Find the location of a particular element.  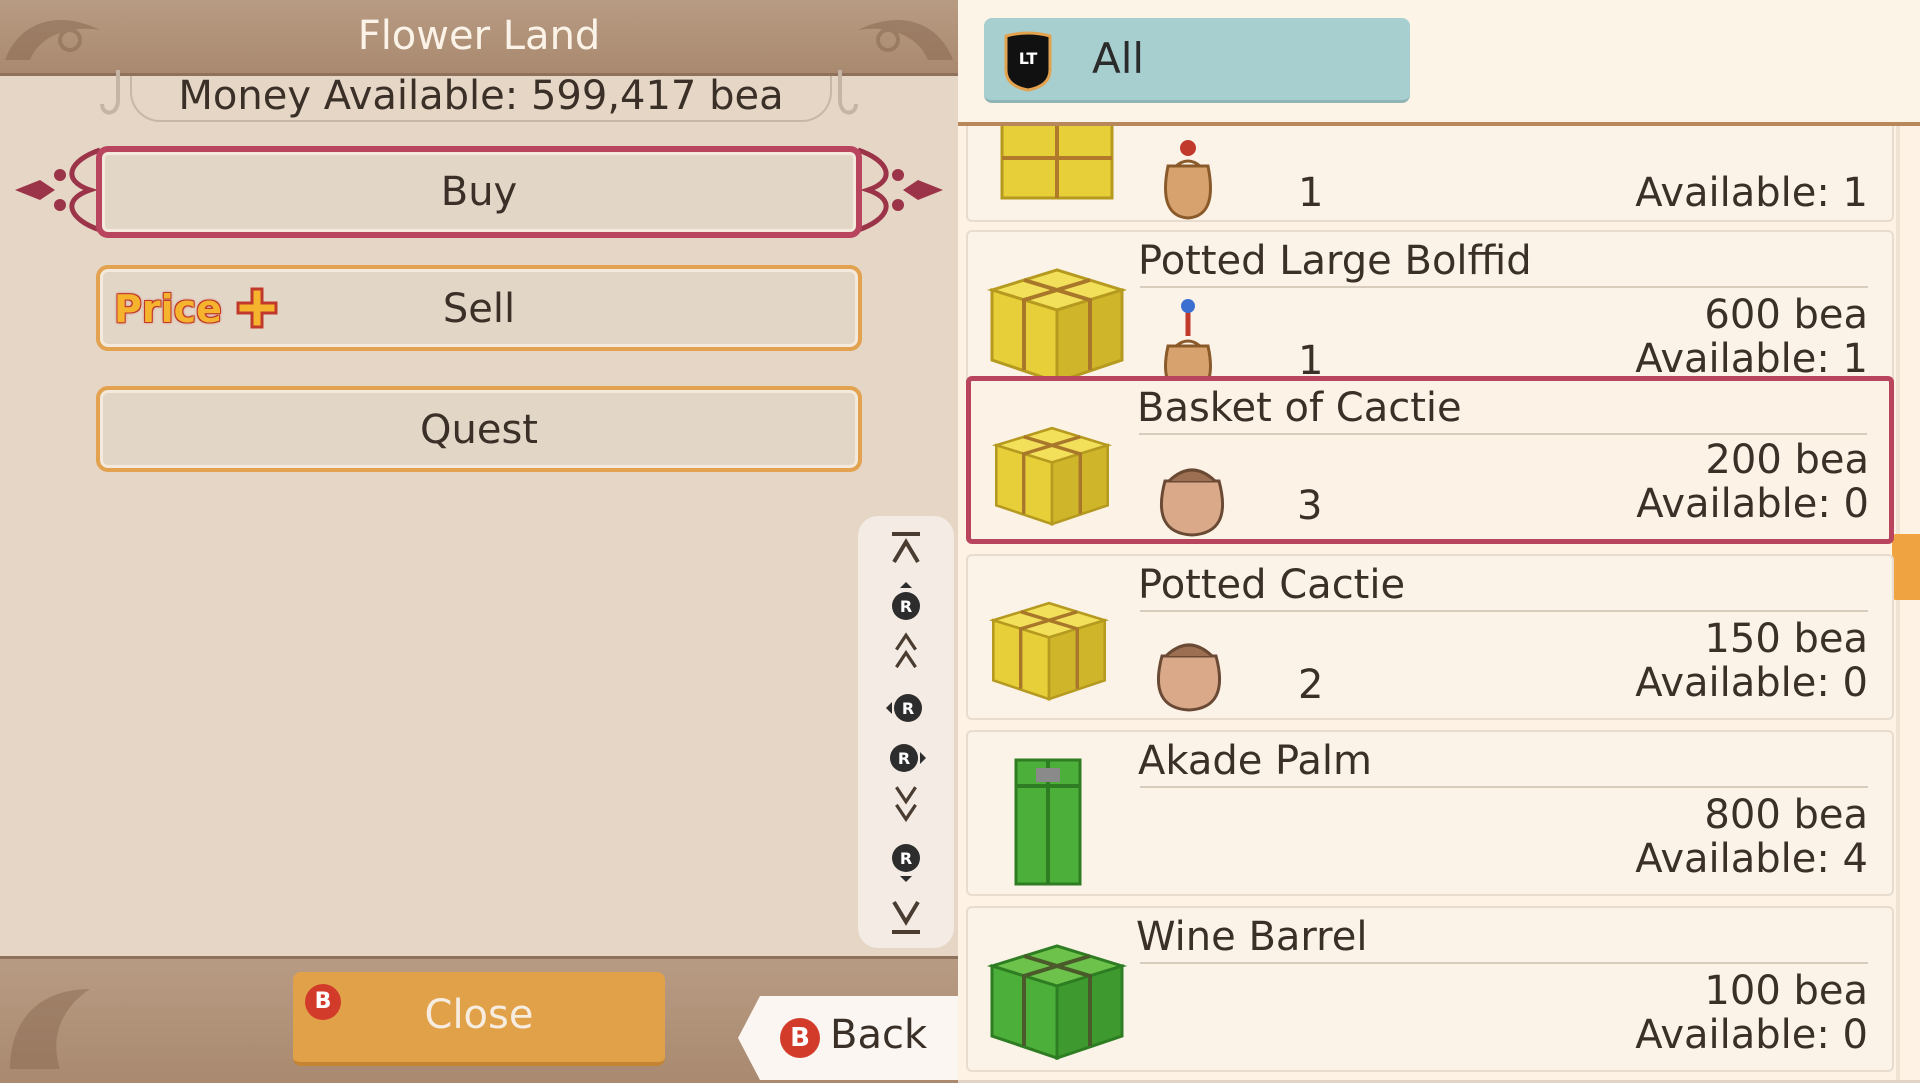

list-item-selected: Basket of Cactie 200 bea 3 Available: 0 is located at coordinates (1430, 460).